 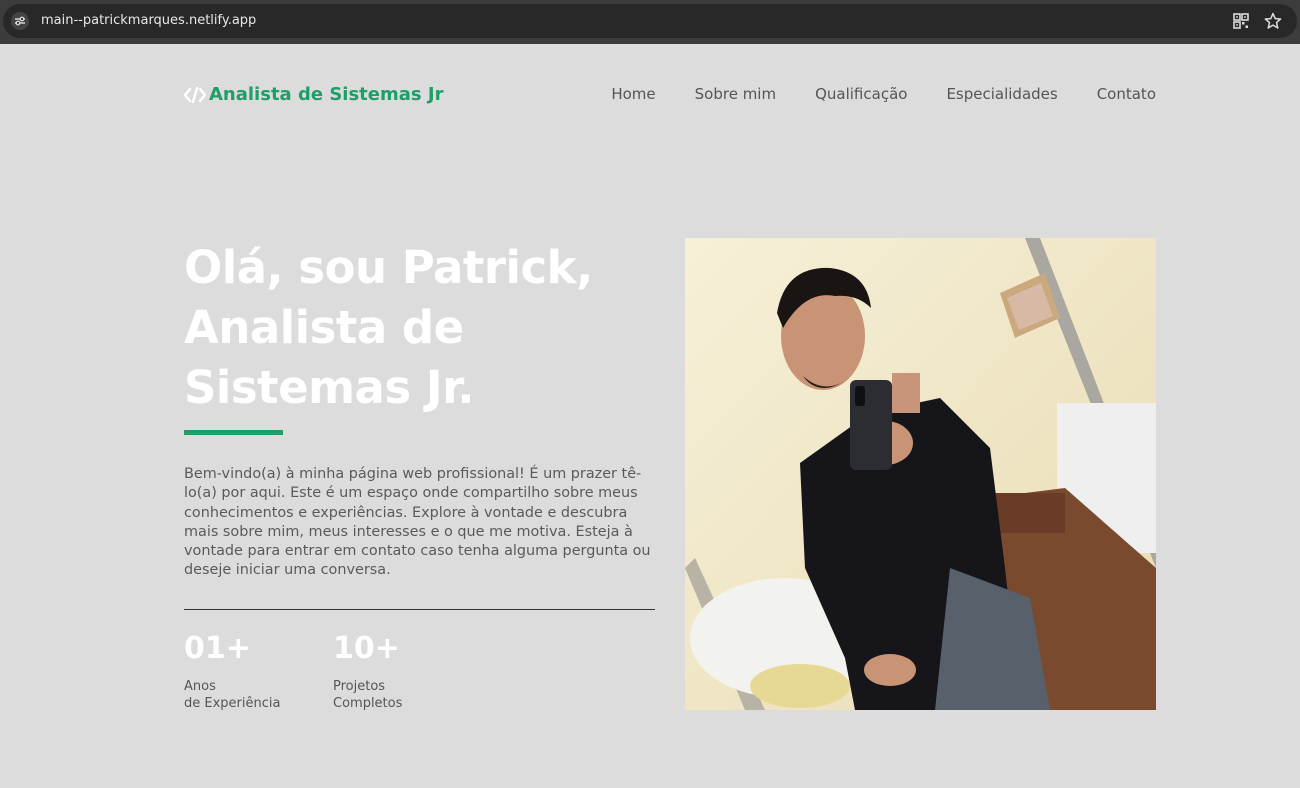 I want to click on stat-value: 01+, so click(x=217, y=648).